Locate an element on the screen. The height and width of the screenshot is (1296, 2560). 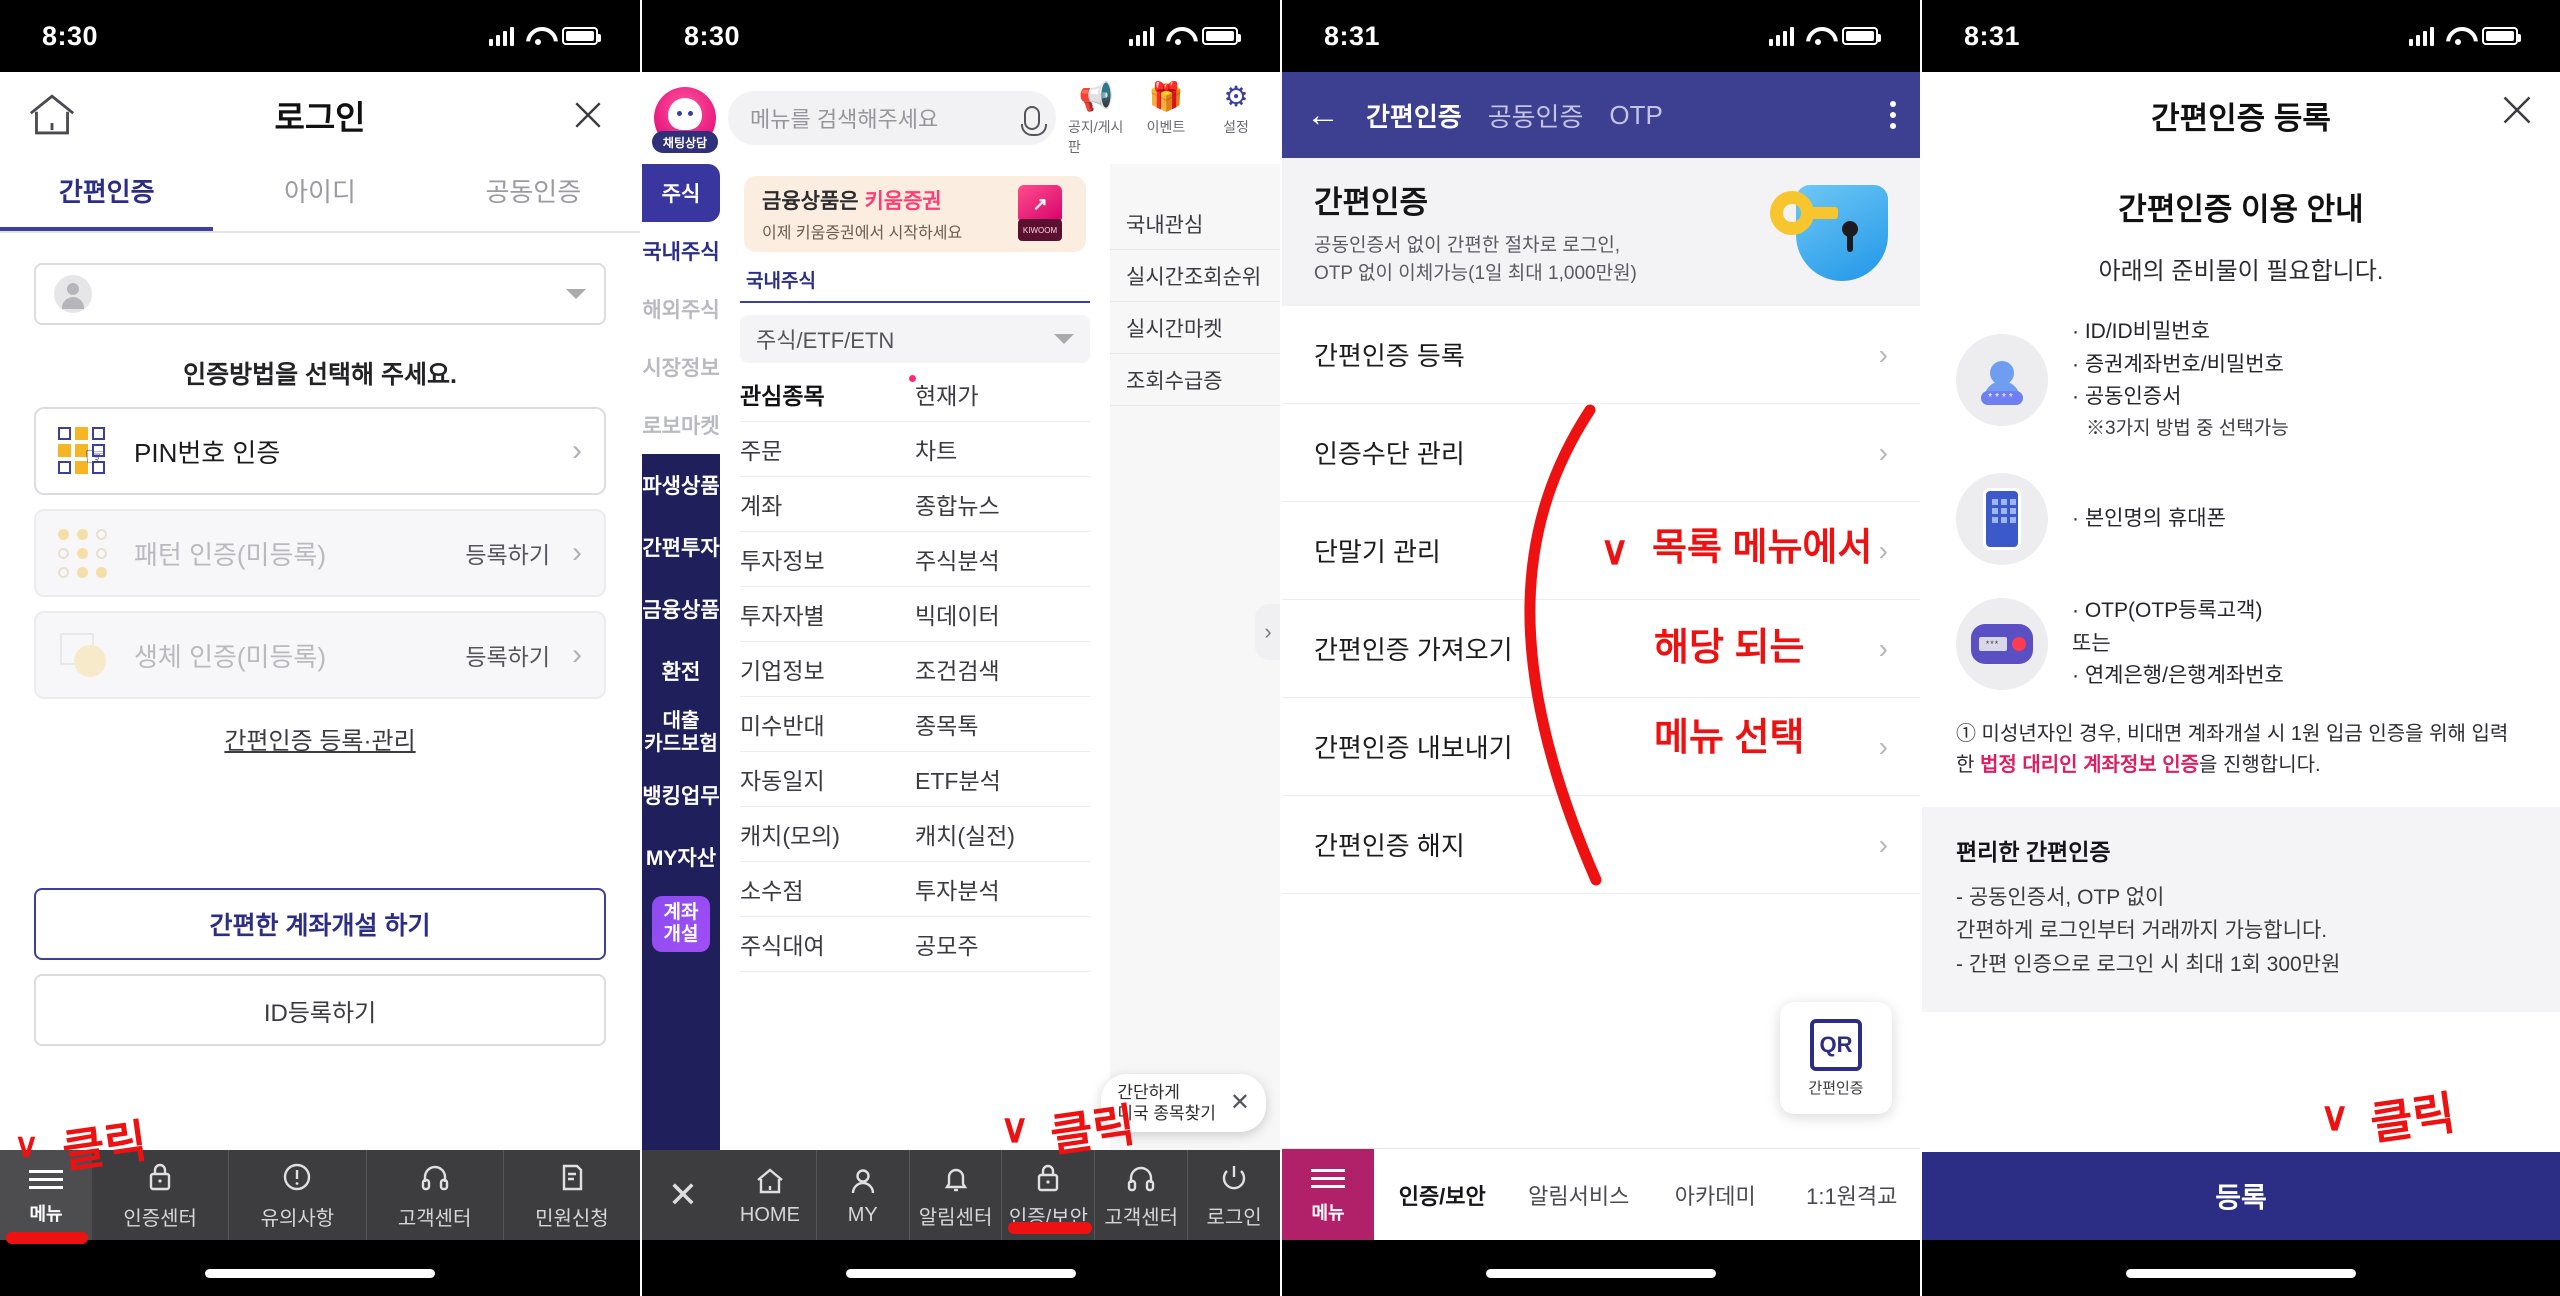
sidebar-item-banking: 뱅킹업무 is located at coordinates (681, 795).